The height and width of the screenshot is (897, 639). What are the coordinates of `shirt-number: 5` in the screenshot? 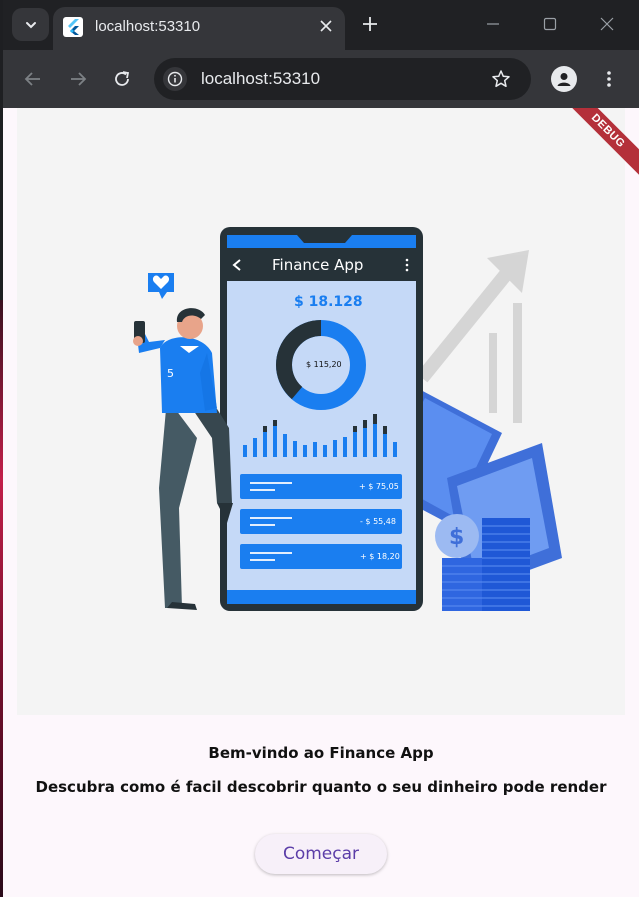 It's located at (170, 373).